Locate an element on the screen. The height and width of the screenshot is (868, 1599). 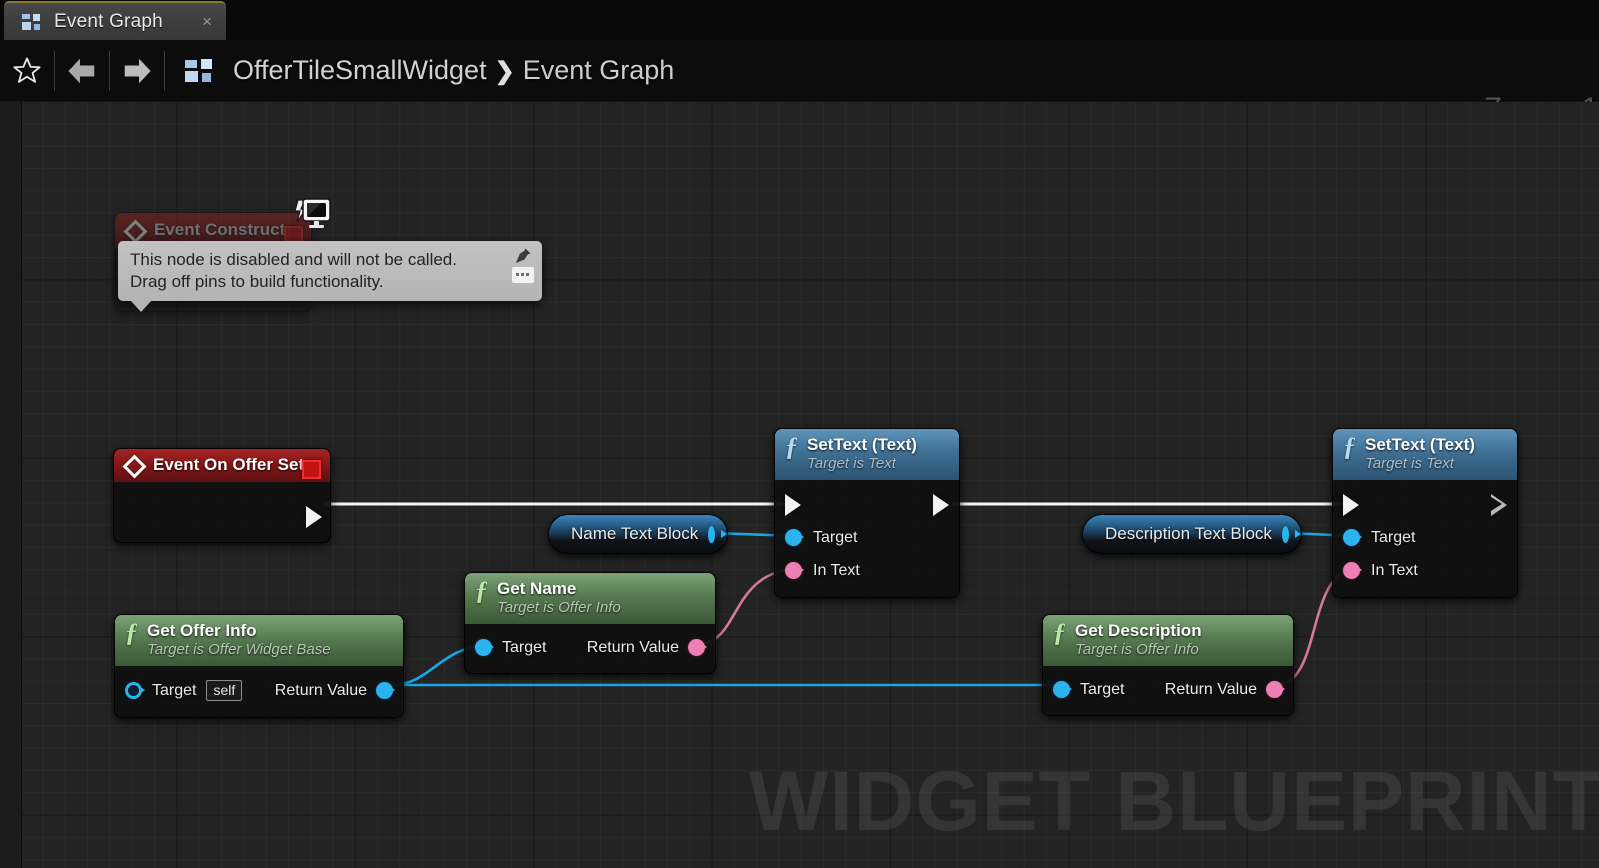
node-set-text-1-header: ƒ SetText (Text) Target is Text is located at coordinates (867, 454).